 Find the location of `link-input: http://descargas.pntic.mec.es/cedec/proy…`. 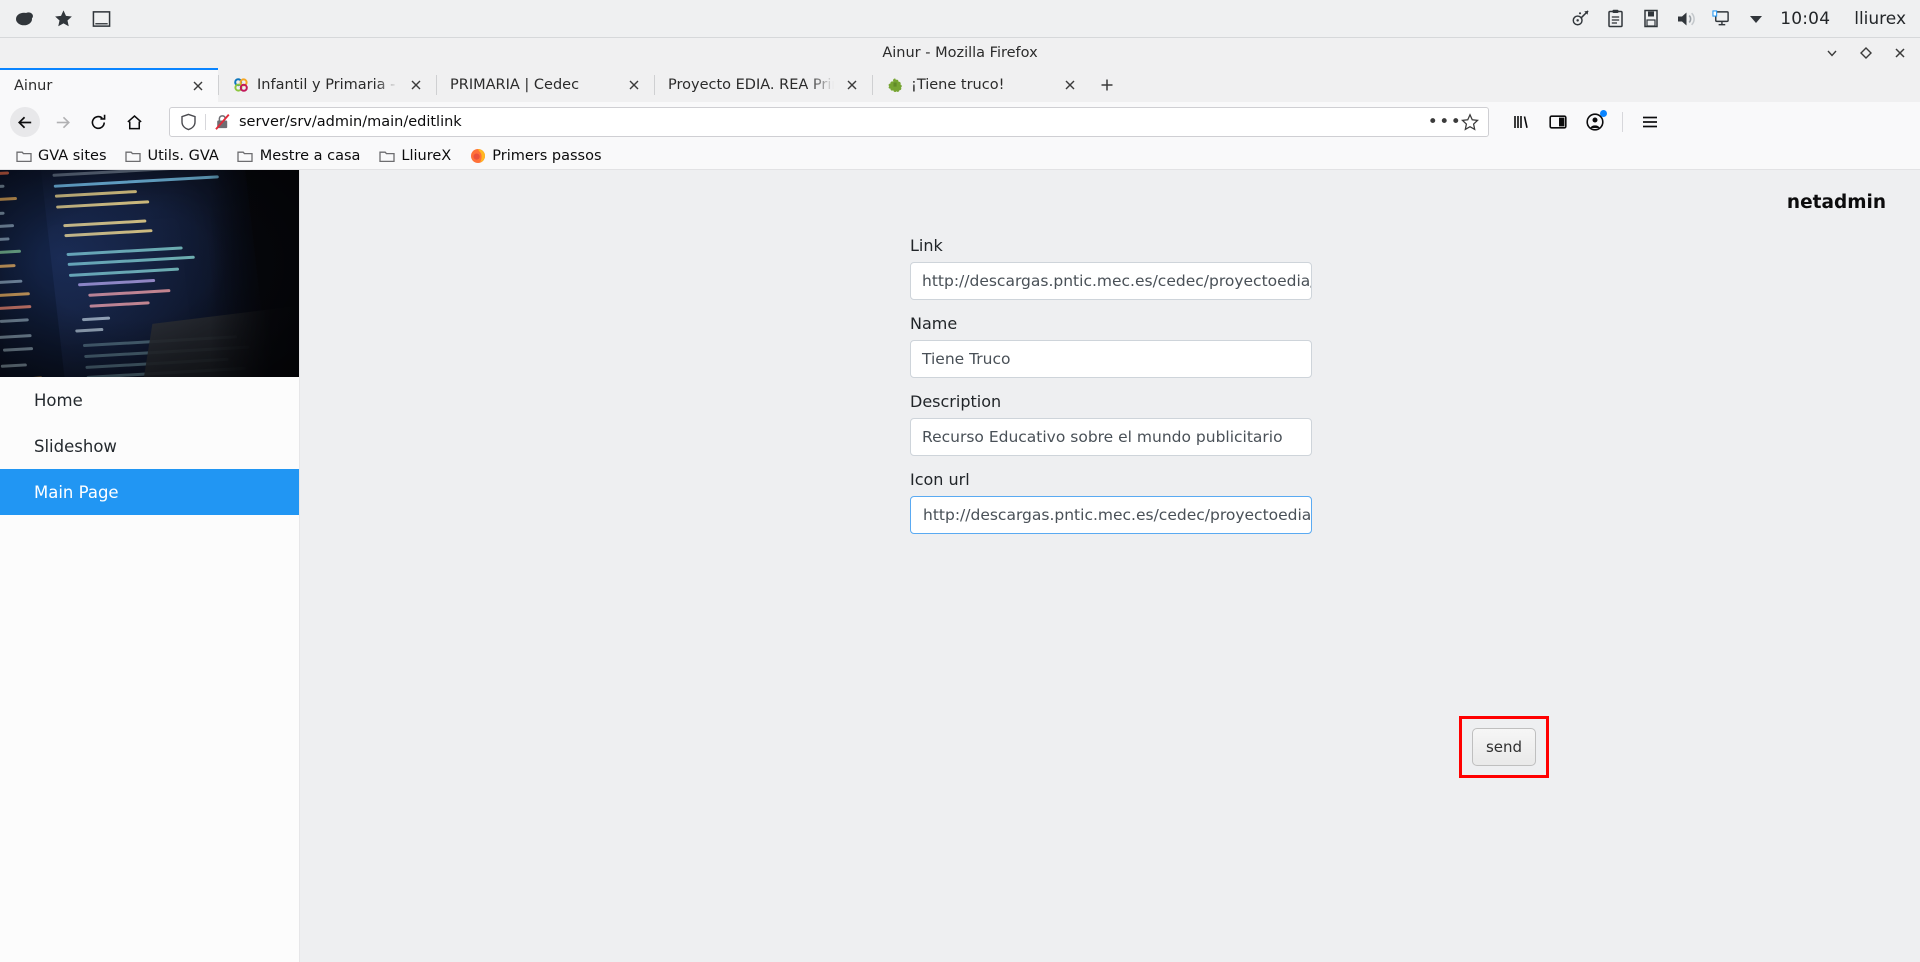

link-input: http://descargas.pntic.mec.es/cedec/proy… is located at coordinates (1111, 281).